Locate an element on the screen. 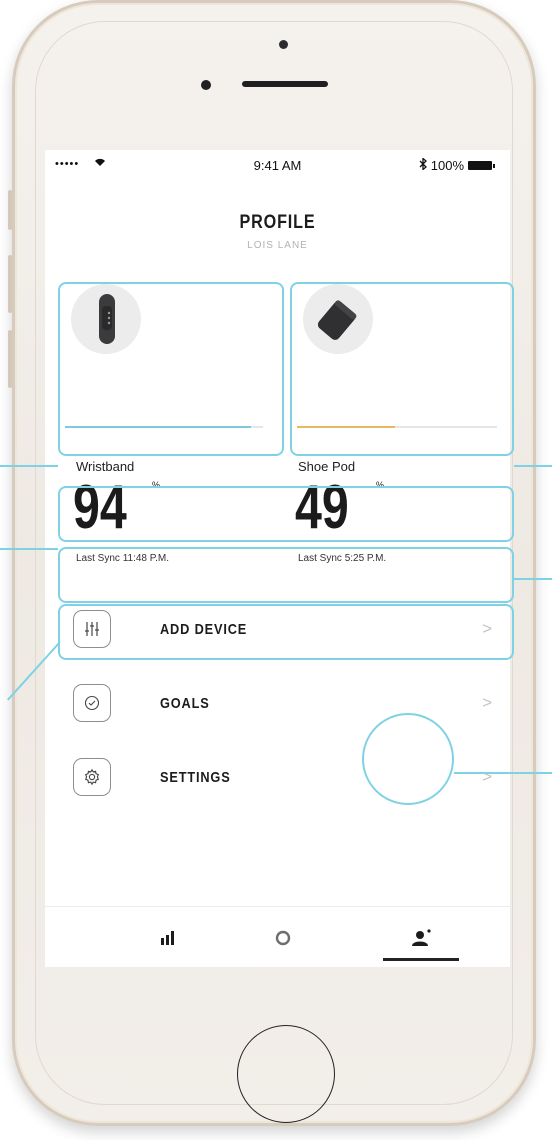 Image resolution: width=552 pixels, height=1140 pixels. check-circle-icon is located at coordinates (92, 703).